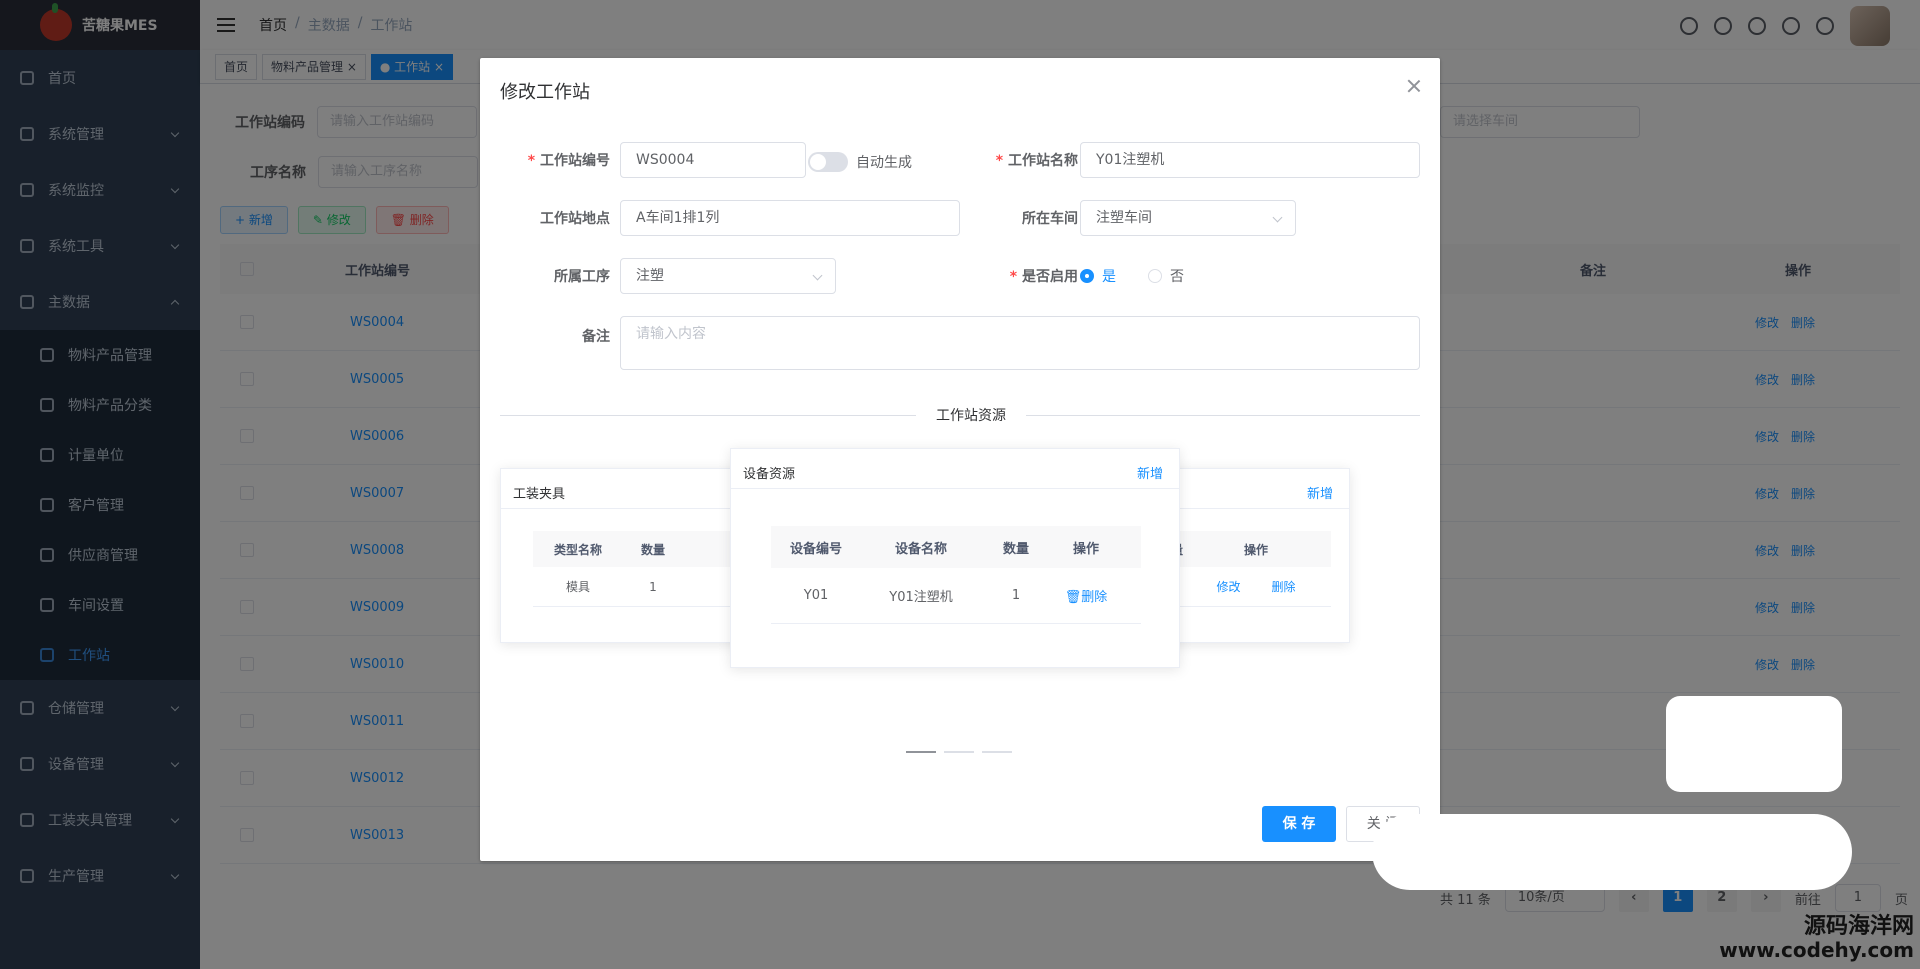 The image size is (1920, 969). Describe the element at coordinates (1020, 343) in the screenshot. I see `remark-textarea: 请输入内容` at that location.